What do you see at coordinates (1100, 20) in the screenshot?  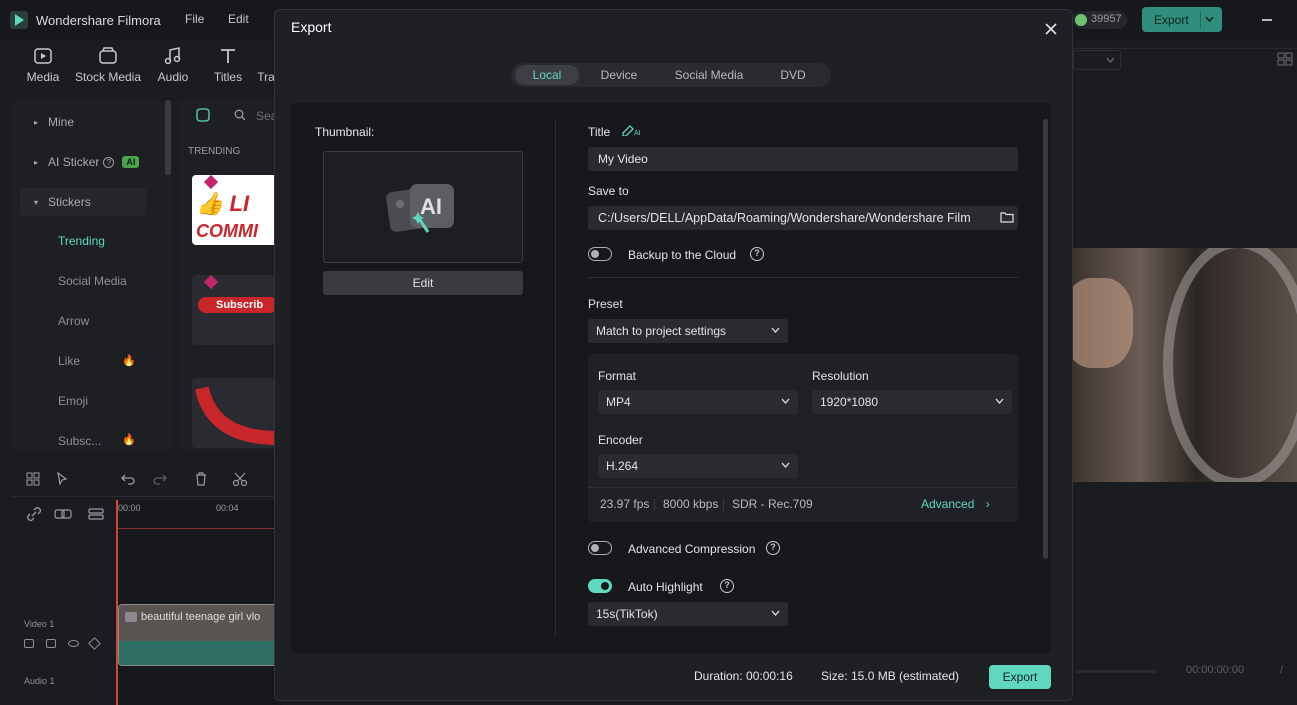 I see `credits-badge: 39957` at bounding box center [1100, 20].